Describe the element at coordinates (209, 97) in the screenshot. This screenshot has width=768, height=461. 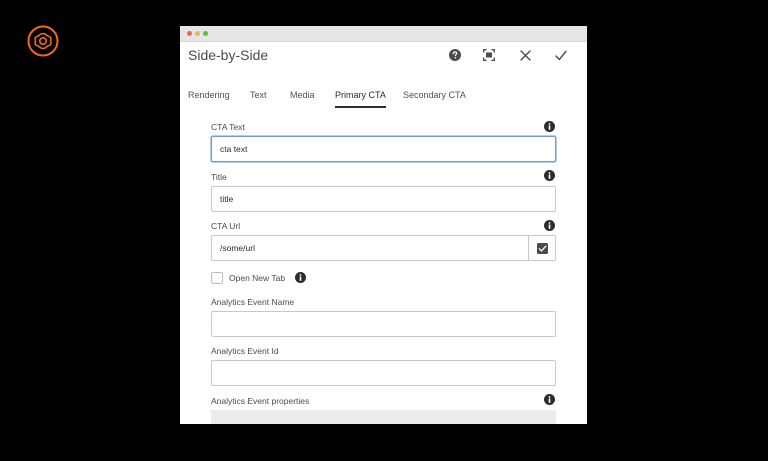
I see `tab-rendering: Rendering` at that location.